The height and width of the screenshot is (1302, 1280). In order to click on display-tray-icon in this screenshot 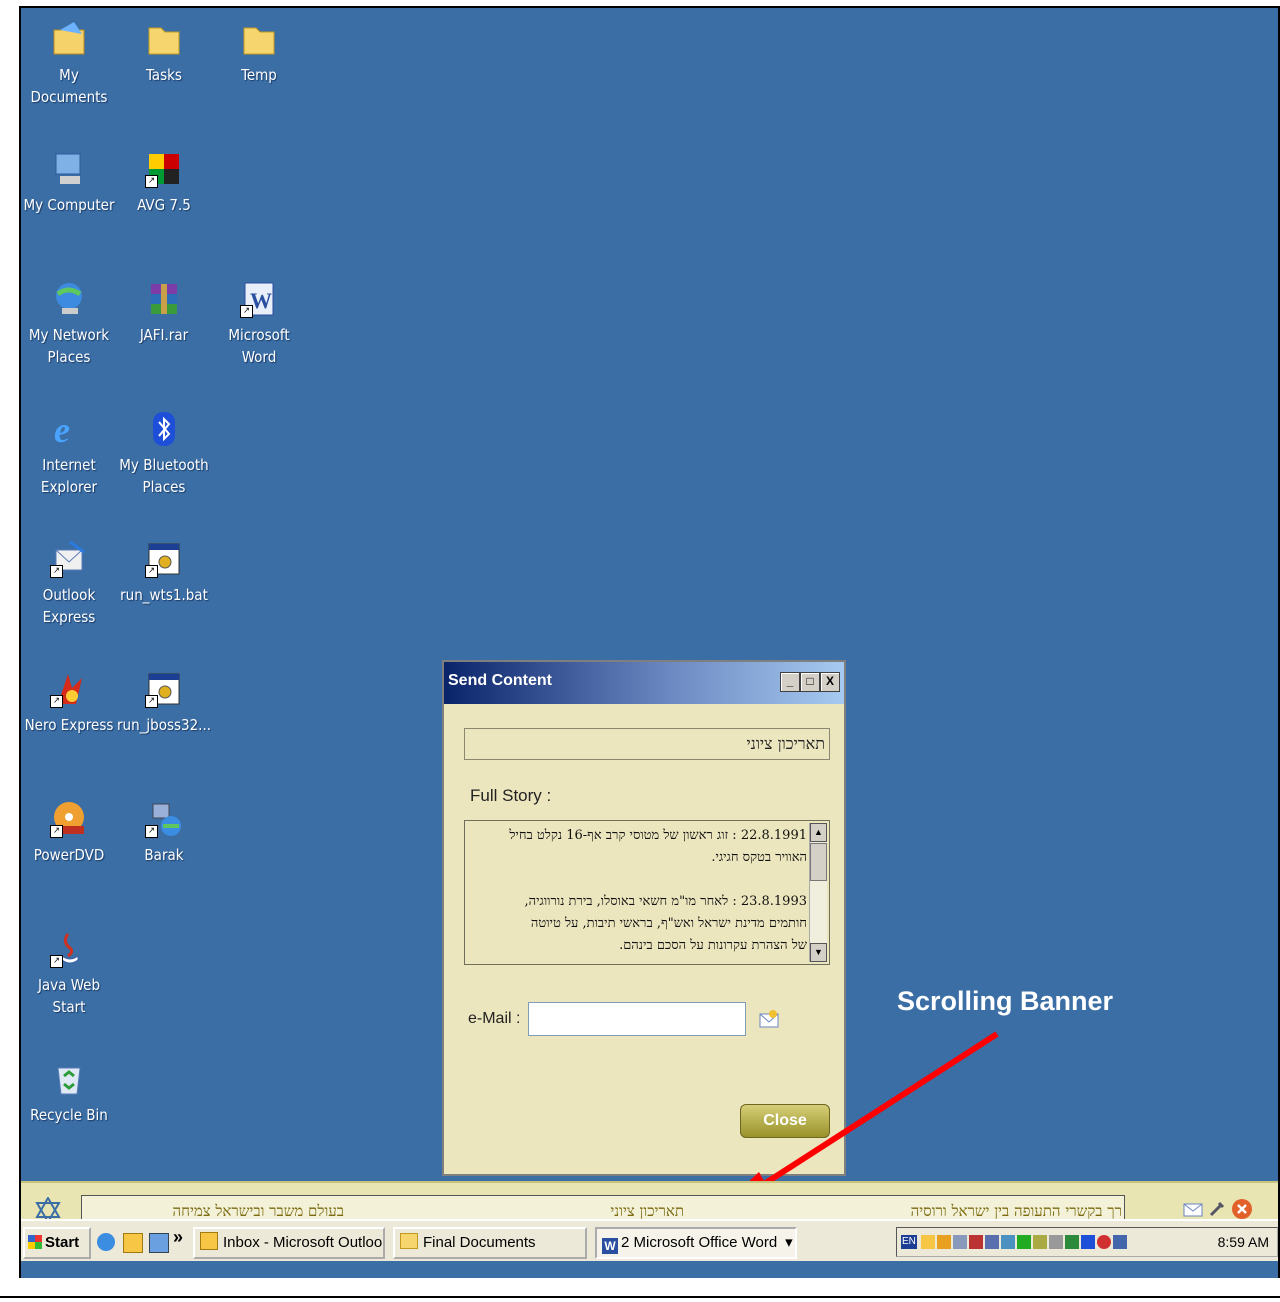, I will do `click(1119, 1242)`.